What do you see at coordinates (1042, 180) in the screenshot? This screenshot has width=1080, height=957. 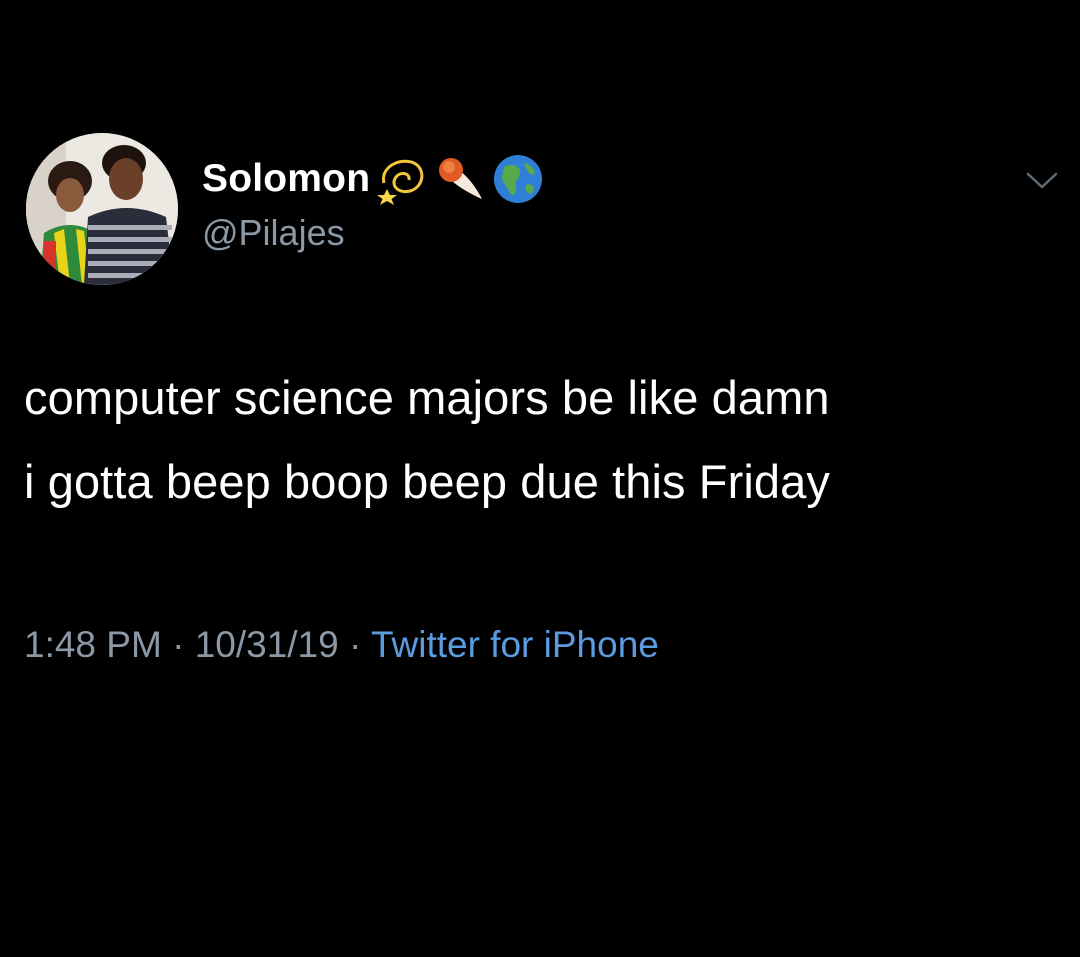 I see `chevron-down-icon` at bounding box center [1042, 180].